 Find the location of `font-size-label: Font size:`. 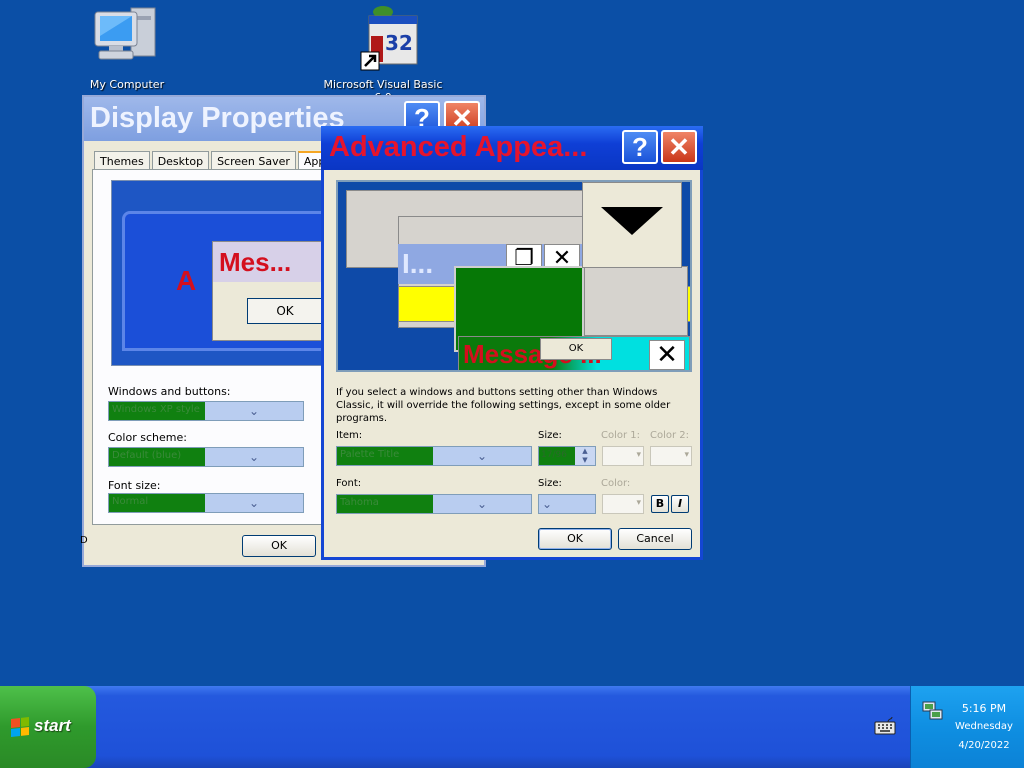

font-size-label: Font size: is located at coordinates (134, 485).